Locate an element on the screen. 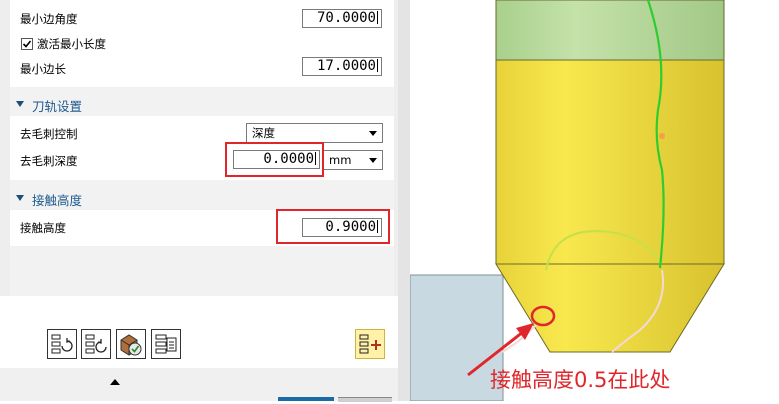  collapse-arrow-icon is located at coordinates (115, 382).